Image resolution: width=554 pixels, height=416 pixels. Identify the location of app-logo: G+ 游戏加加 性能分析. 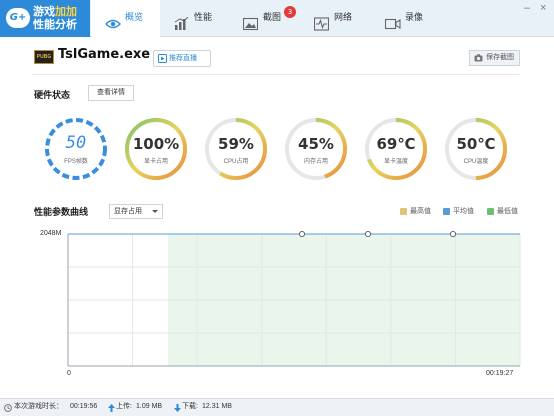
(45, 18).